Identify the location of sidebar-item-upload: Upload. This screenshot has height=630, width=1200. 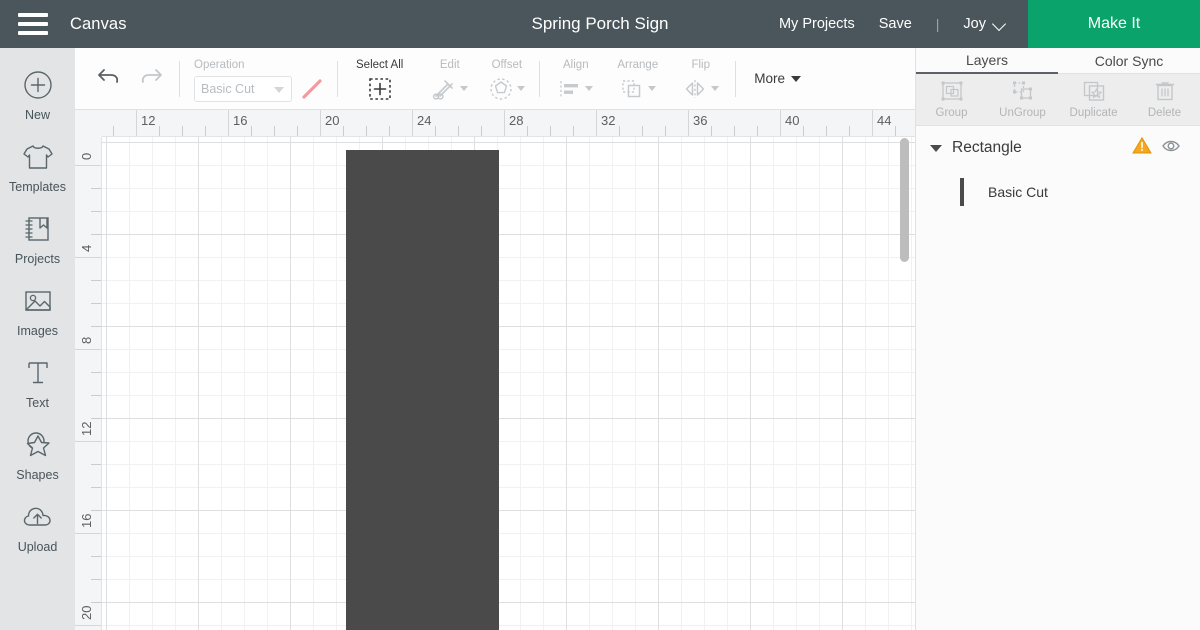
(37, 534).